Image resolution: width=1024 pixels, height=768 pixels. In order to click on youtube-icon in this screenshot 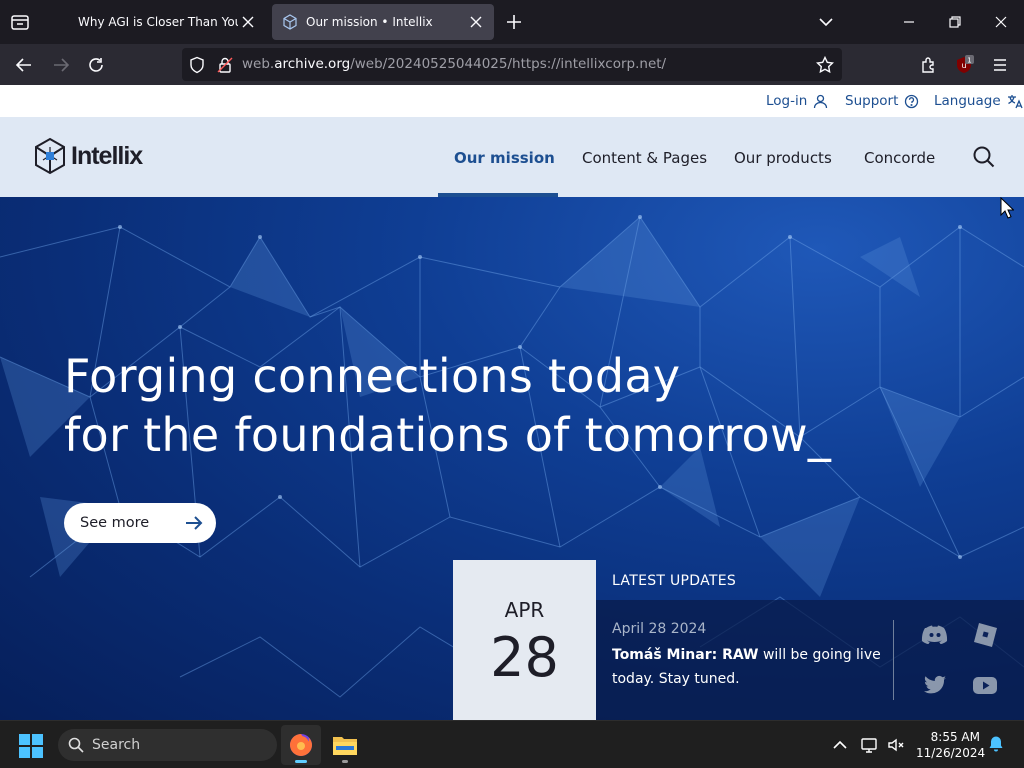, I will do `click(985, 685)`.